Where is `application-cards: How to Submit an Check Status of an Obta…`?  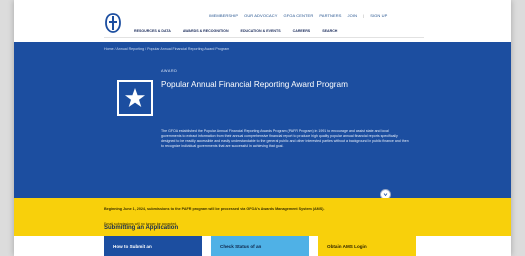 application-cards: How to Submit an Check Status of an Obta… is located at coordinates (260, 246).